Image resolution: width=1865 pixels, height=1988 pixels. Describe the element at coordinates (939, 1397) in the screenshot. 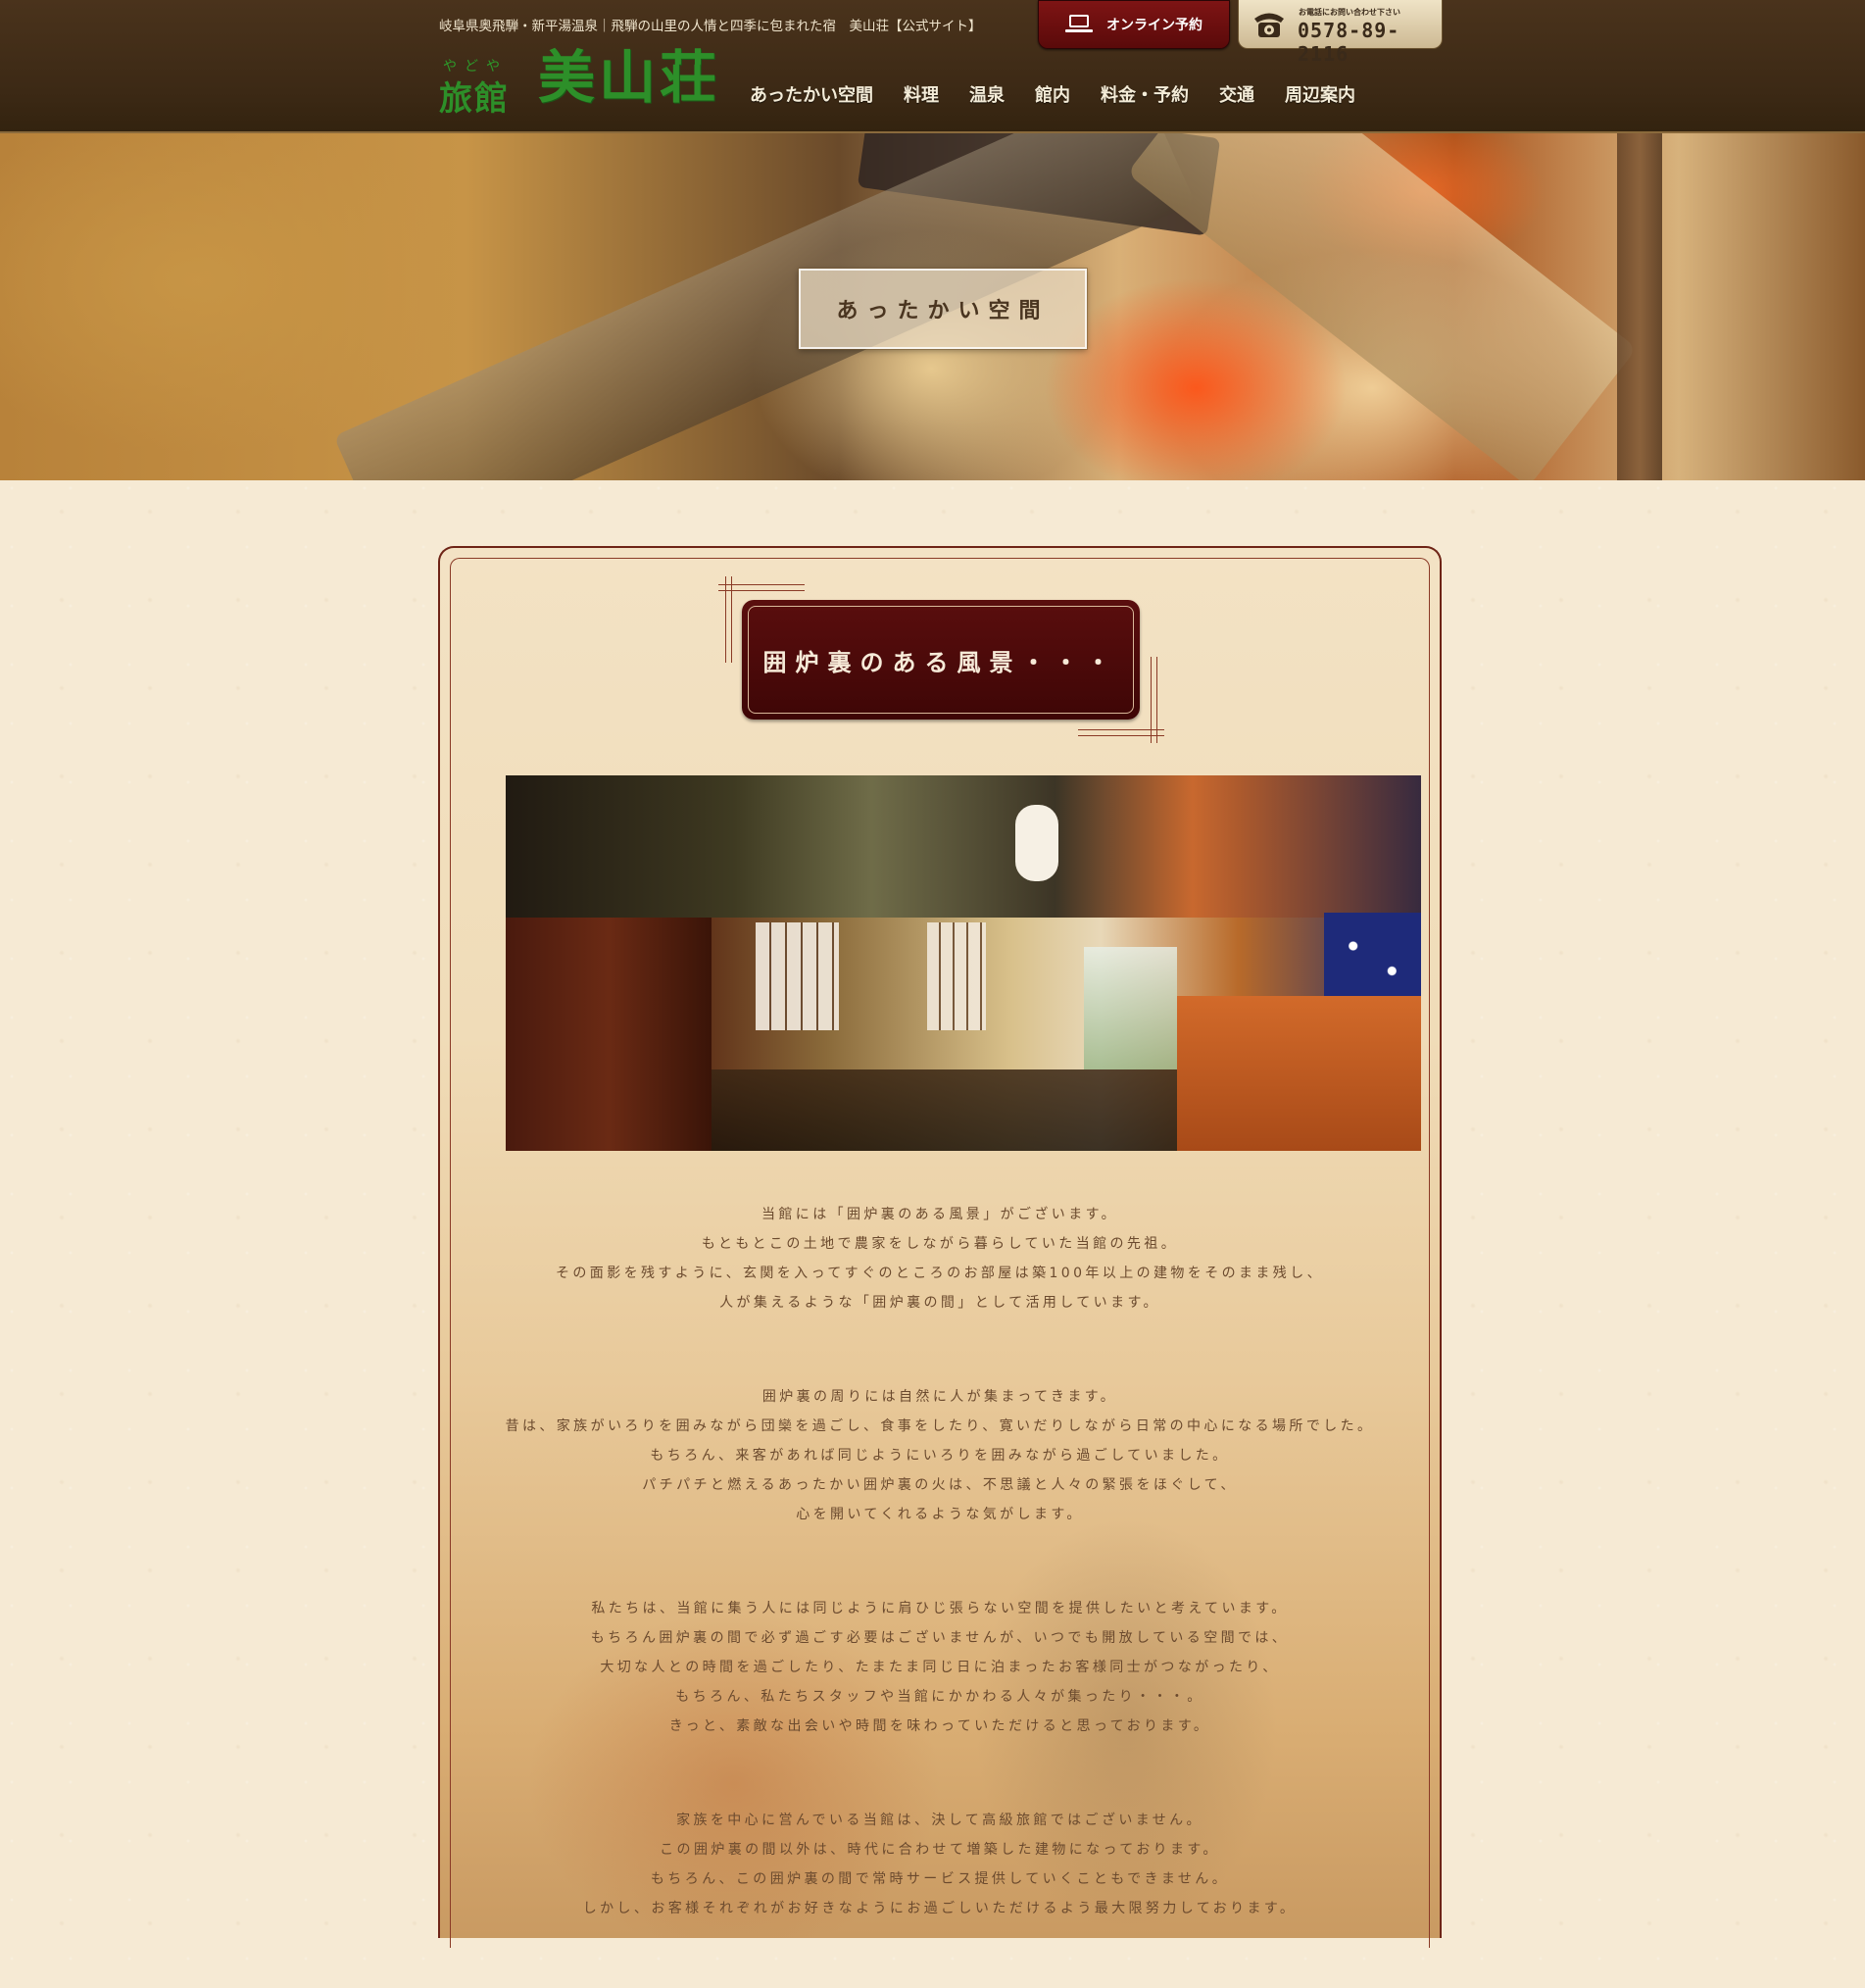

I see `text-line: 囲炉裏の周りには自然に人が集まってきます。` at that location.